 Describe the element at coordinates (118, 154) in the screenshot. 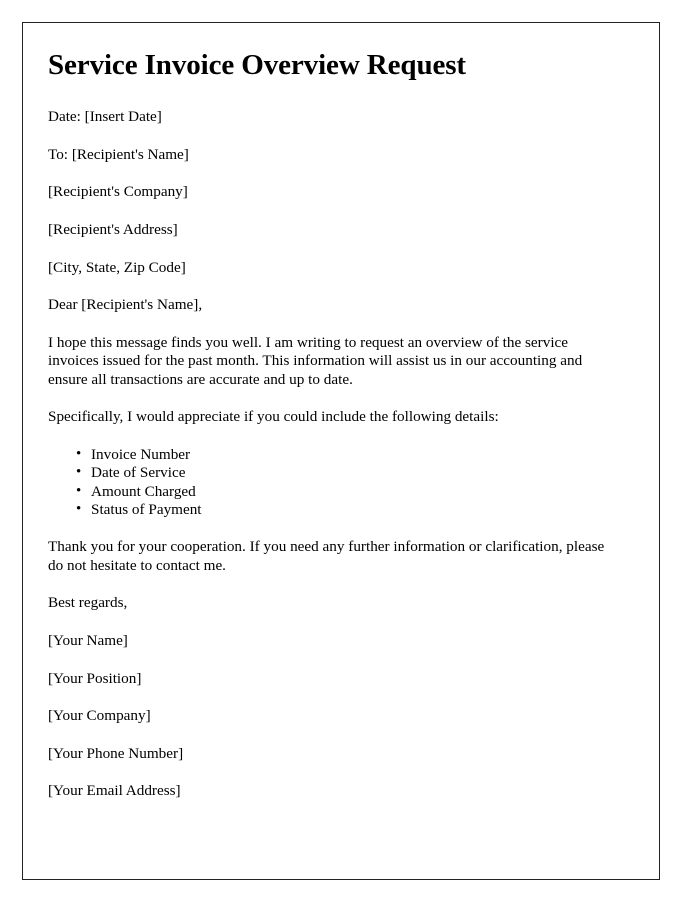

I see `recipient-name-line: To: [Recipient's Name]` at that location.